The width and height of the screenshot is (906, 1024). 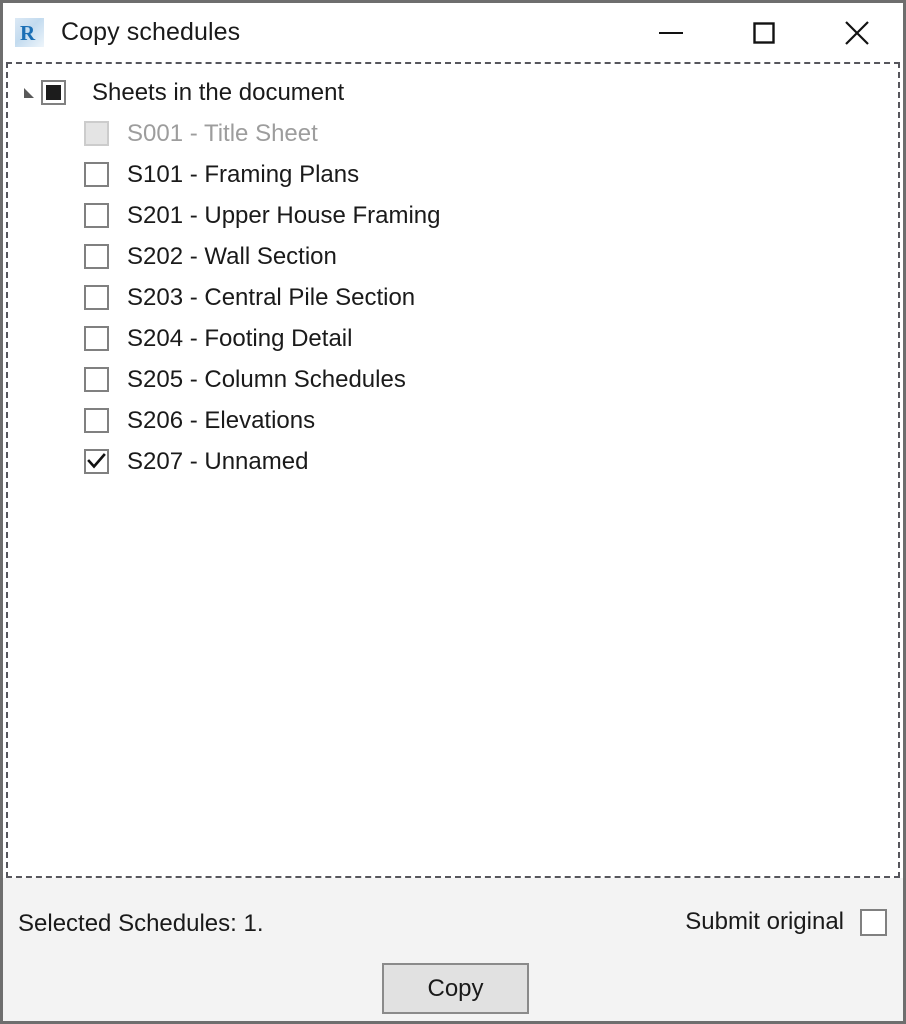 What do you see at coordinates (453, 32) in the screenshot?
I see `title-bar: R Copy schedules` at bounding box center [453, 32].